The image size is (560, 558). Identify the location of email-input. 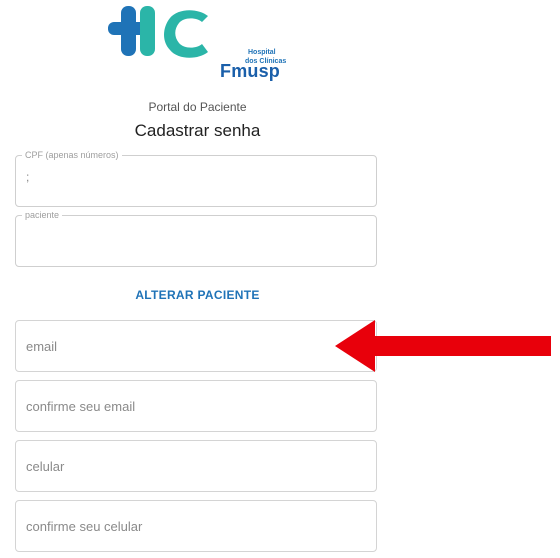
(196, 346).